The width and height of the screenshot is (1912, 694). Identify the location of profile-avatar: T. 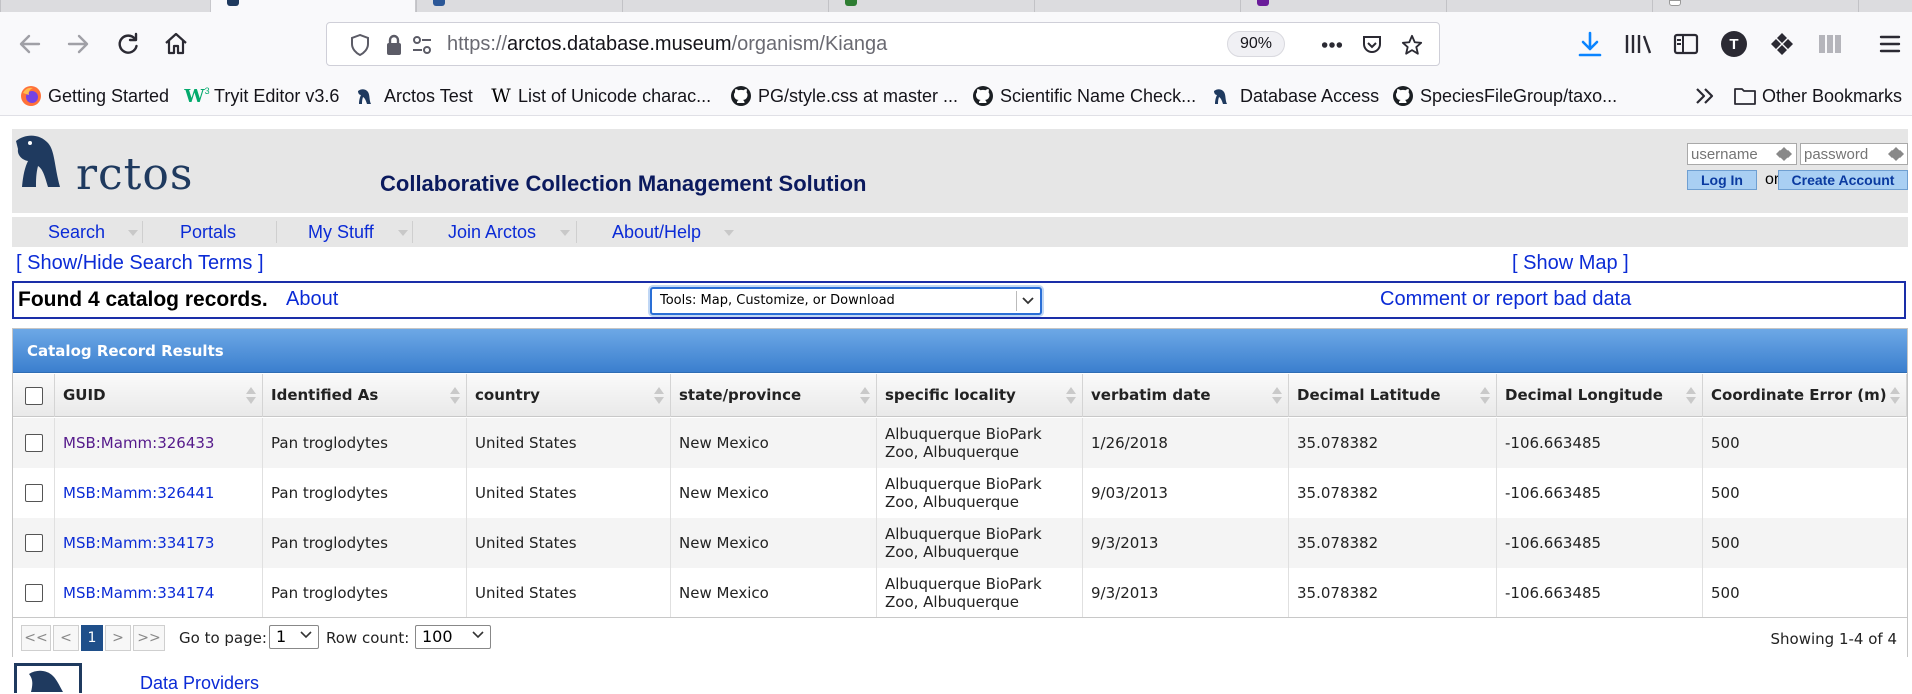
(1734, 44).